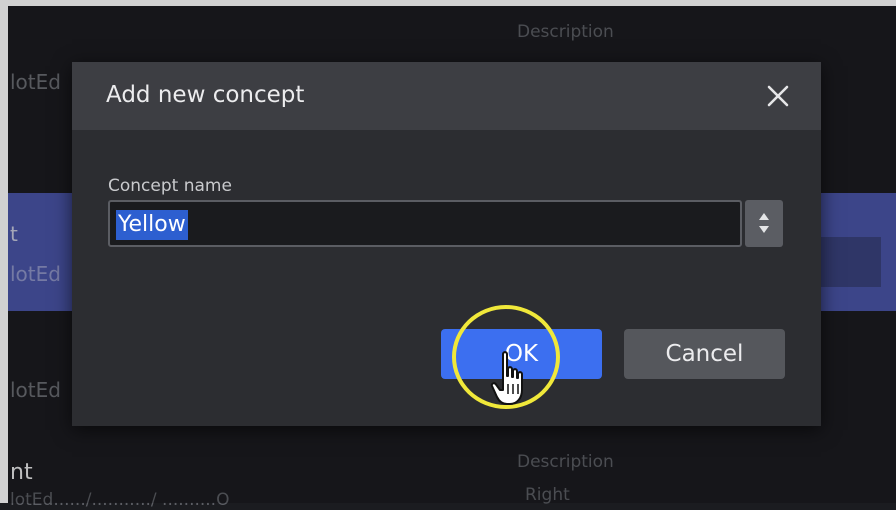 This screenshot has width=896, height=510. Describe the element at coordinates (704, 354) in the screenshot. I see `cancel-button: Cancel` at that location.